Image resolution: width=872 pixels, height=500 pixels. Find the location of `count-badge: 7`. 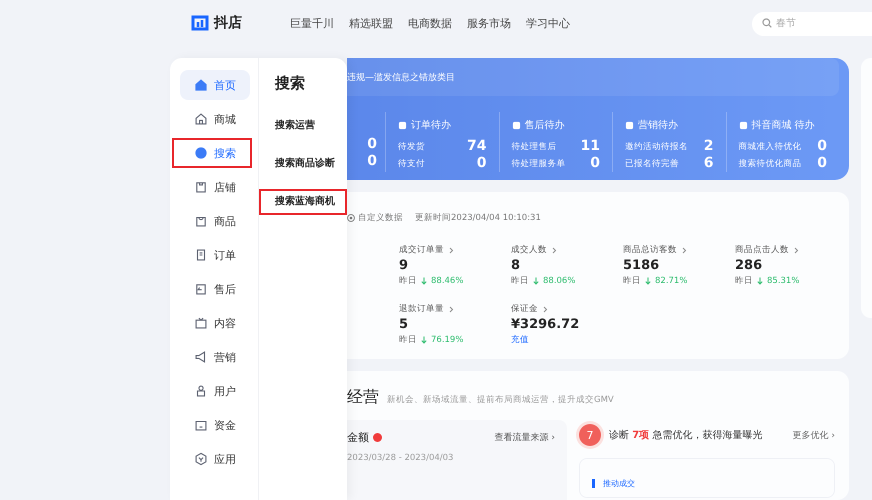

count-badge: 7 is located at coordinates (590, 435).